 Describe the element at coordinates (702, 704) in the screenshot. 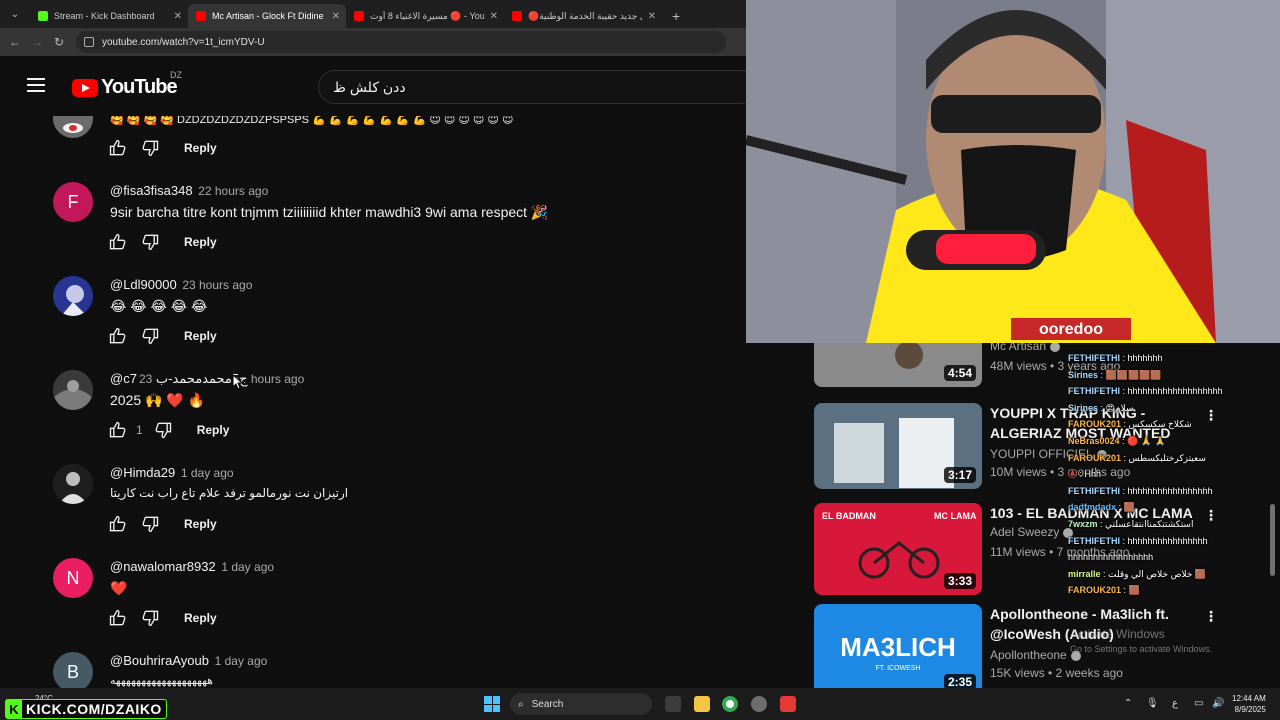

I see `file-explorer-icon` at that location.